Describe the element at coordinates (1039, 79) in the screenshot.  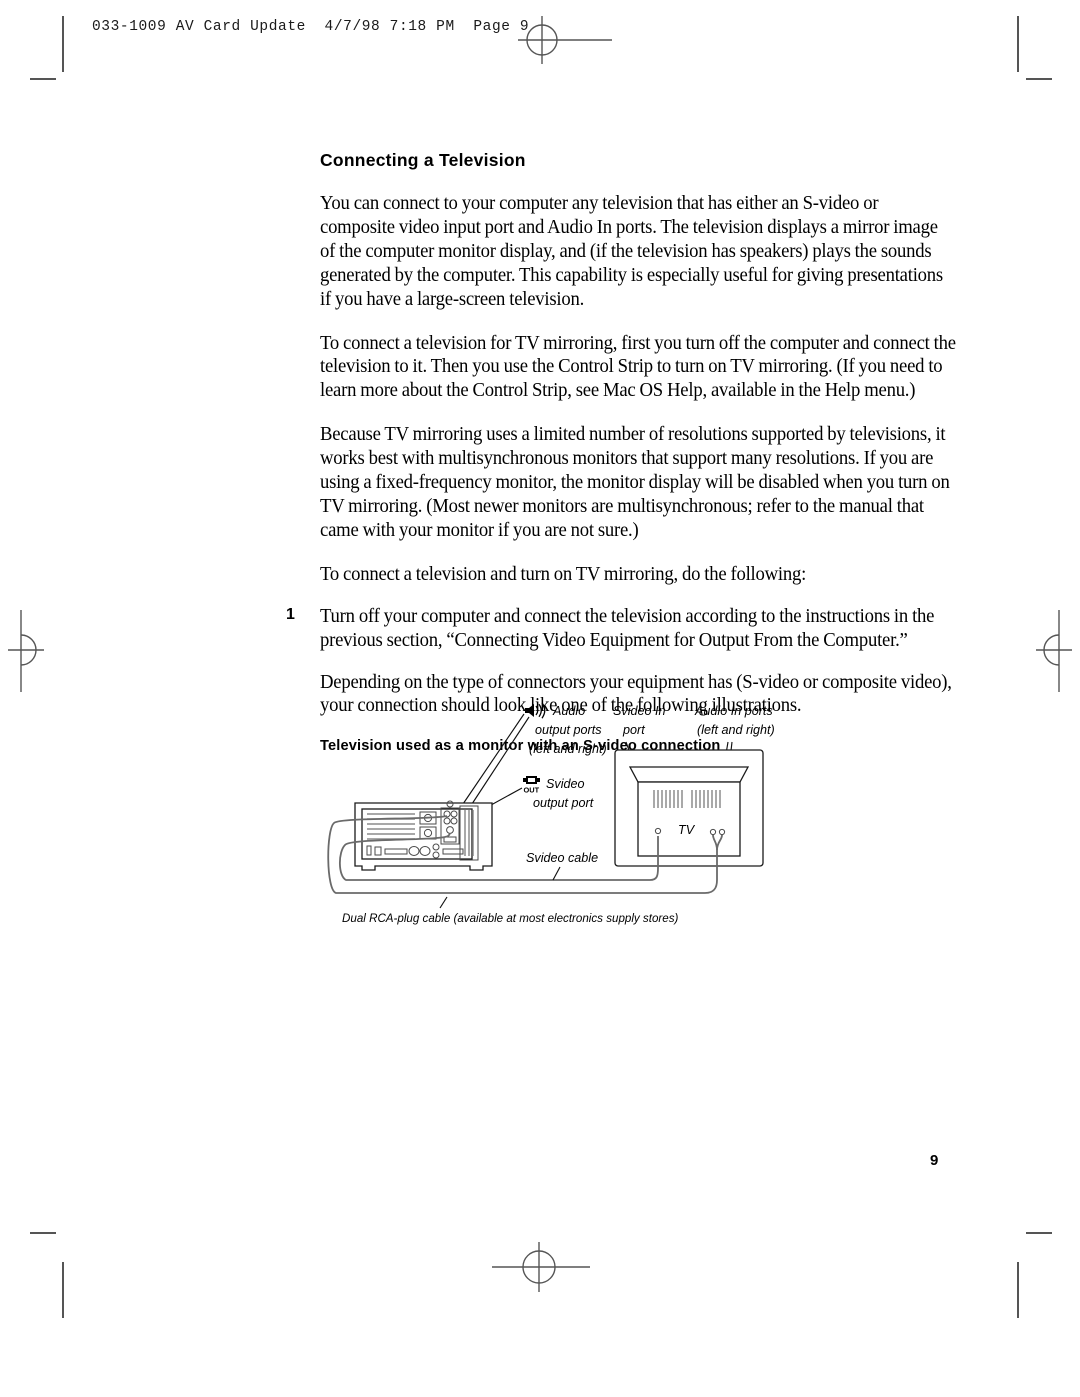
I see `crop-mark-top-right-horizontal` at that location.